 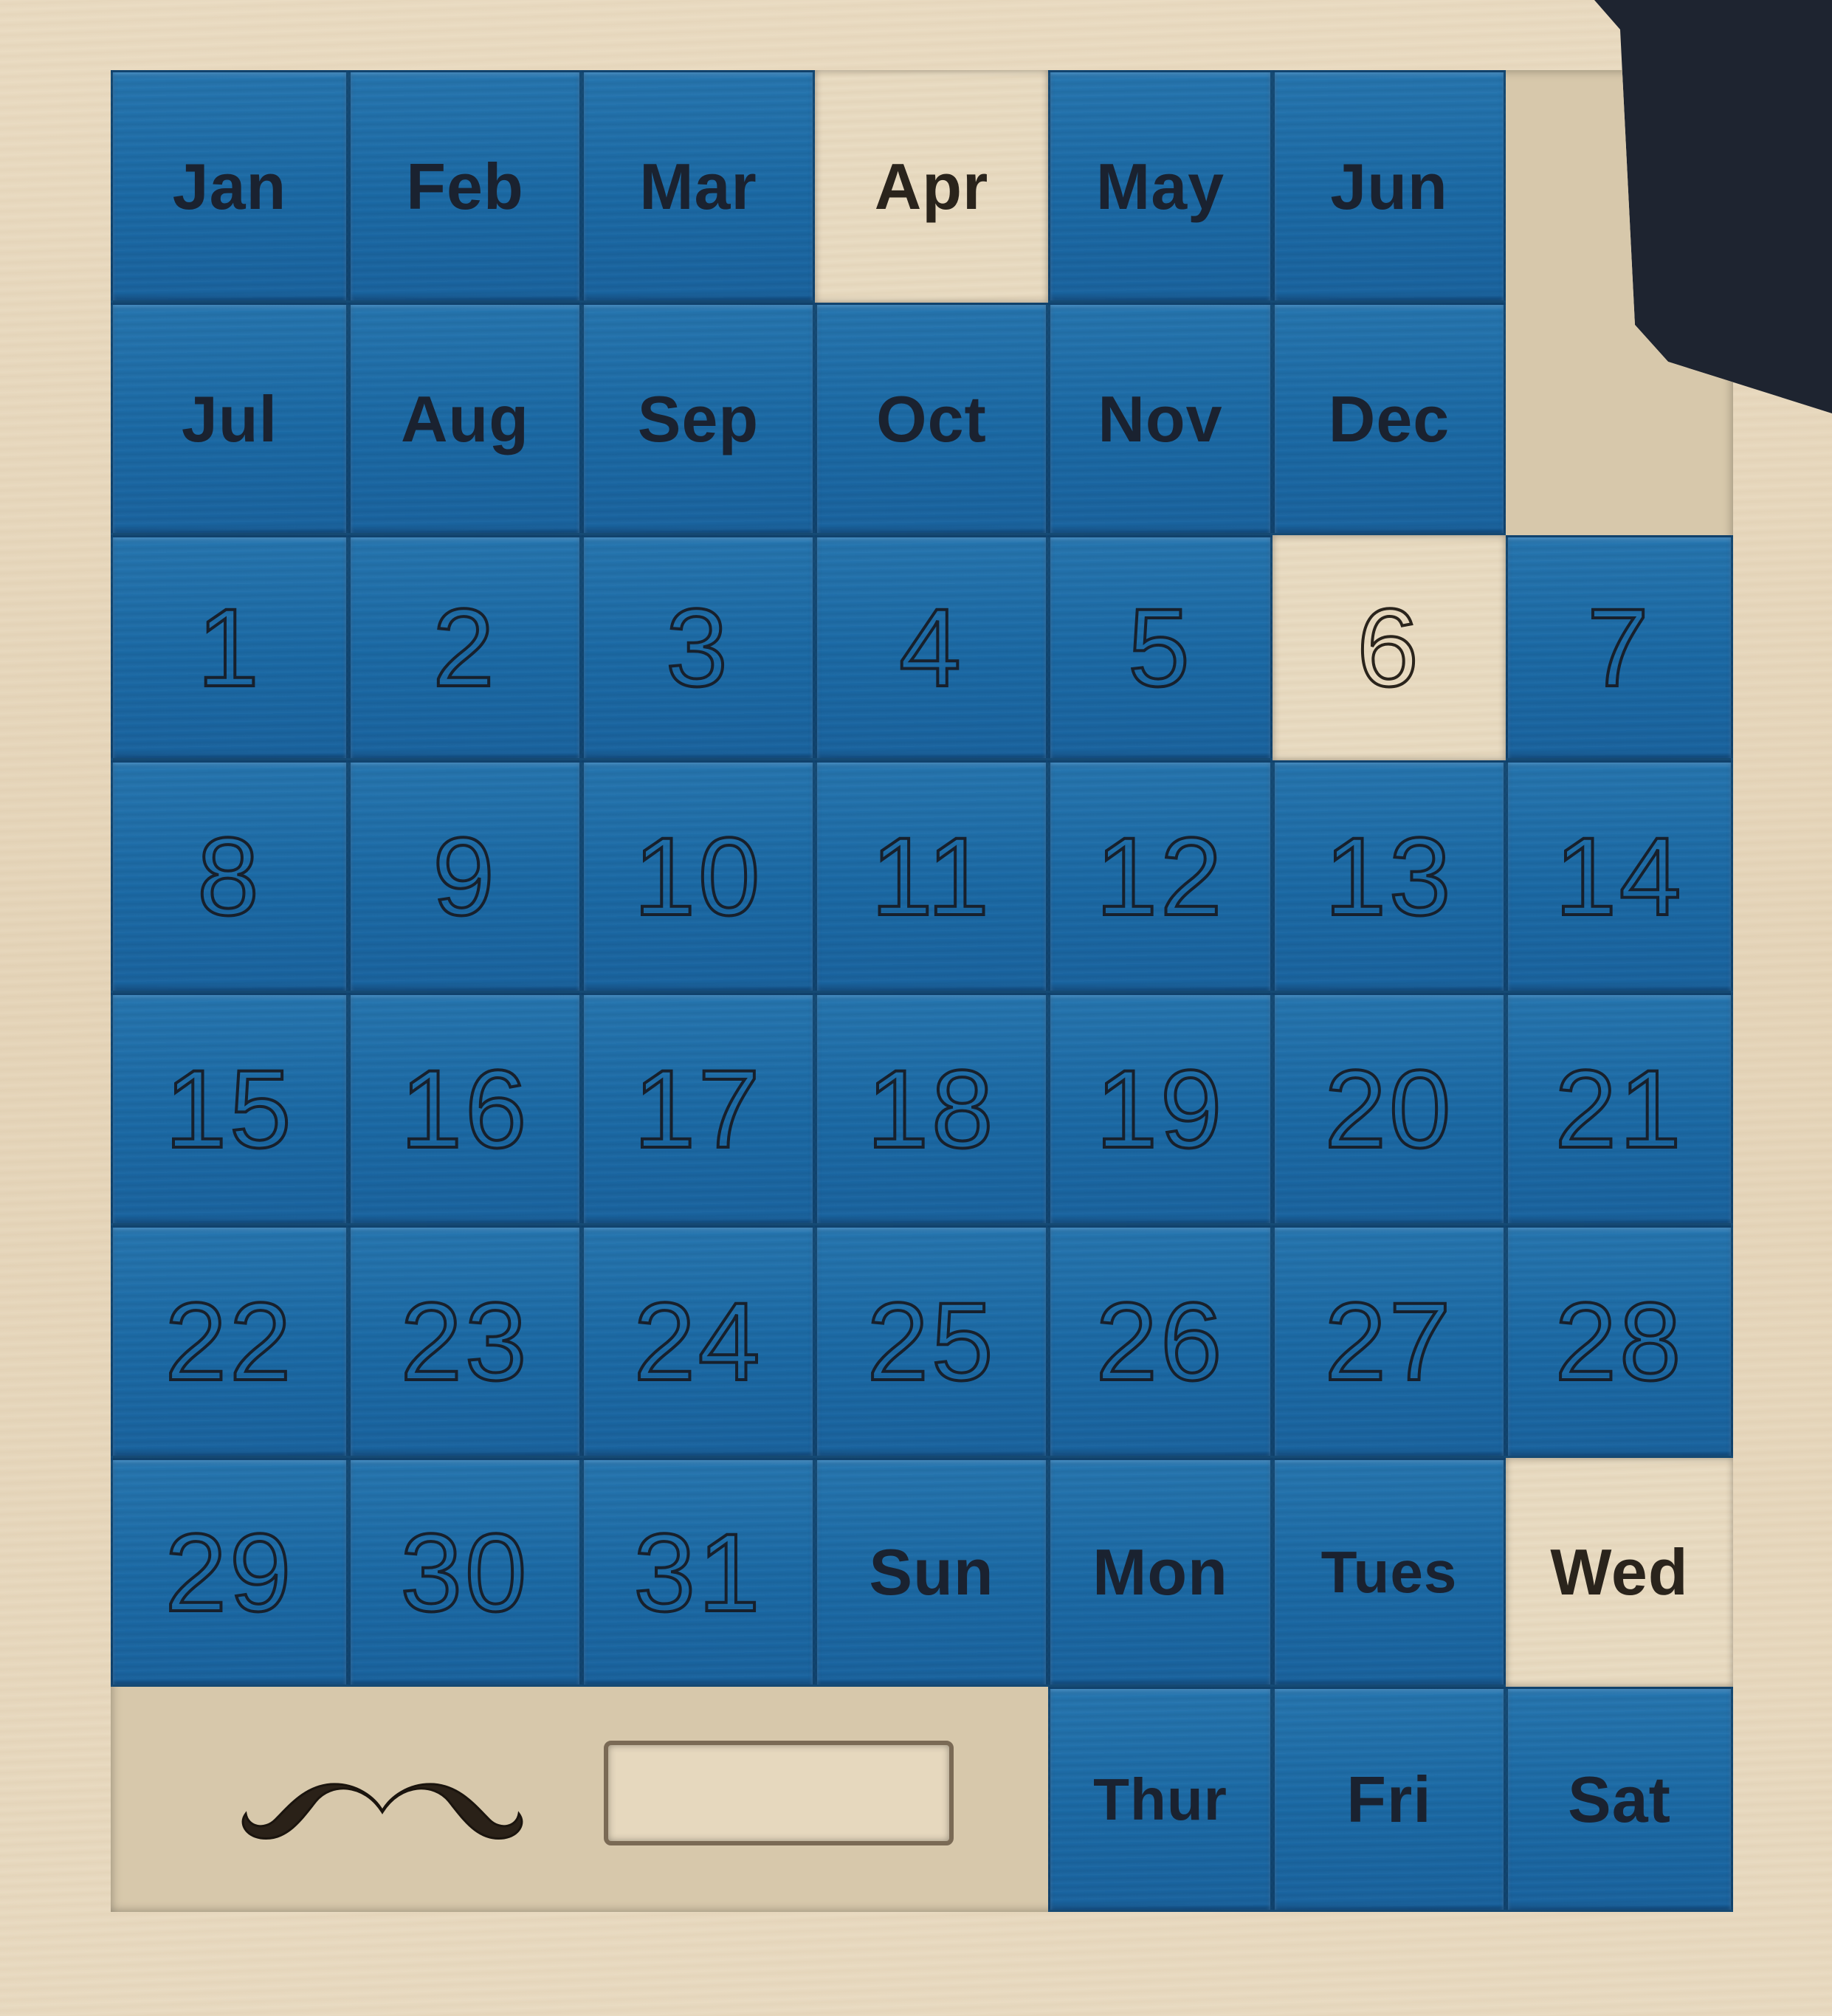 I want to click on day-label: 1, so click(x=229, y=647).